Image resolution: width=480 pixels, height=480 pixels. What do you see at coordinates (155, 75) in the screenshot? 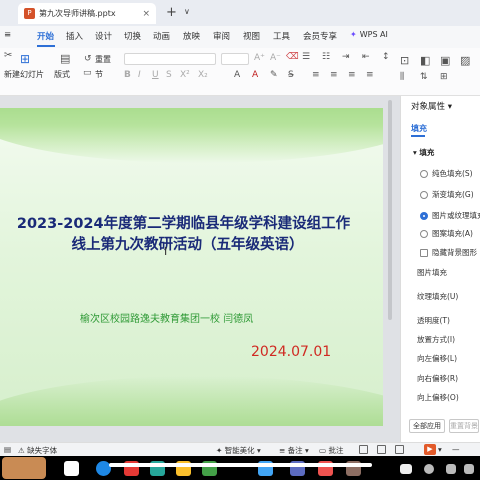
I see `underline-icon: U` at bounding box center [155, 75].